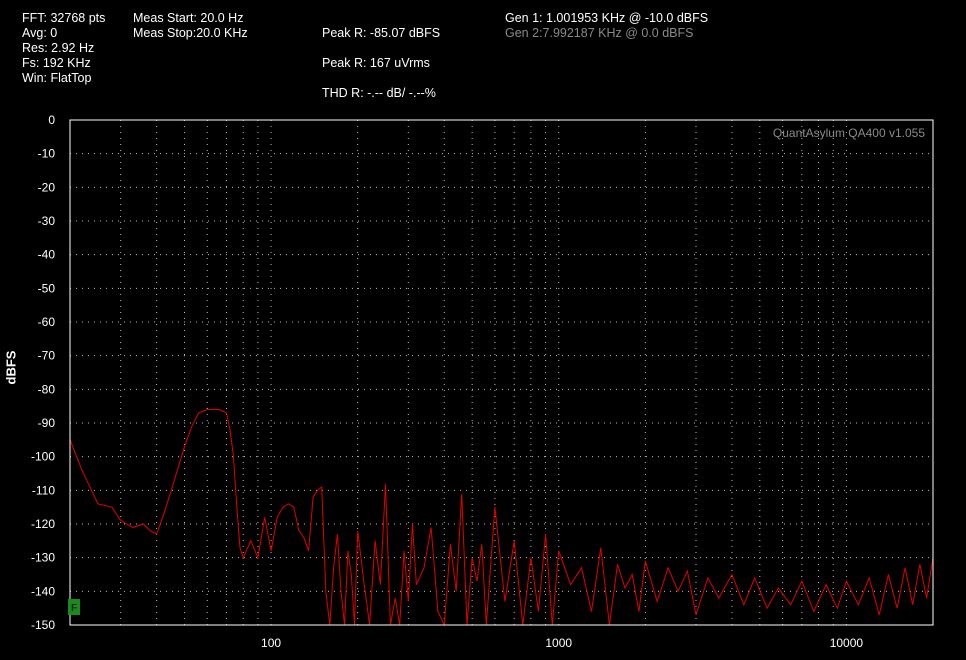 This screenshot has height=660, width=966. Describe the element at coordinates (43, 490) in the screenshot. I see `y-tick-label: -110` at that location.